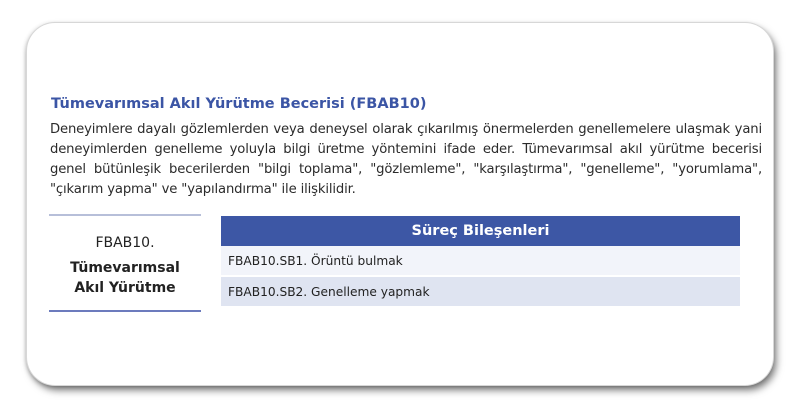  I want to click on skill-name: Tümevarımsal Akıl Yürütme, so click(125, 278).